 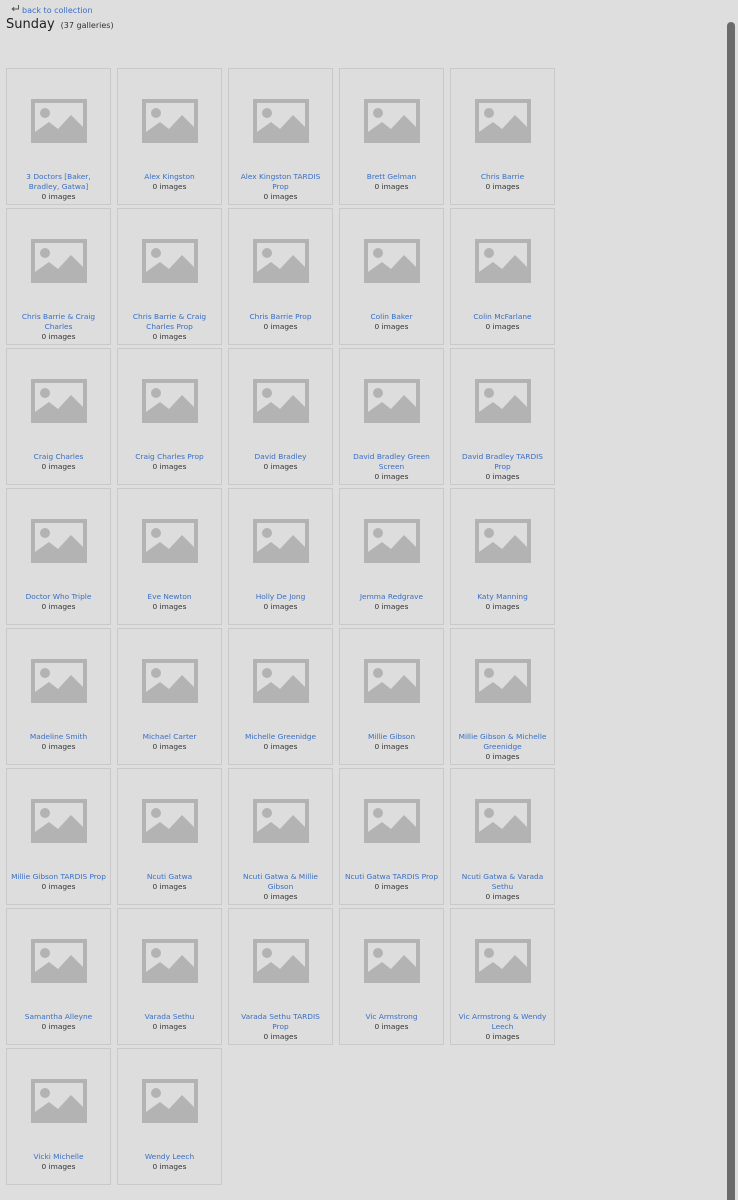 I want to click on page-title: Sunday, so click(x=30, y=24).